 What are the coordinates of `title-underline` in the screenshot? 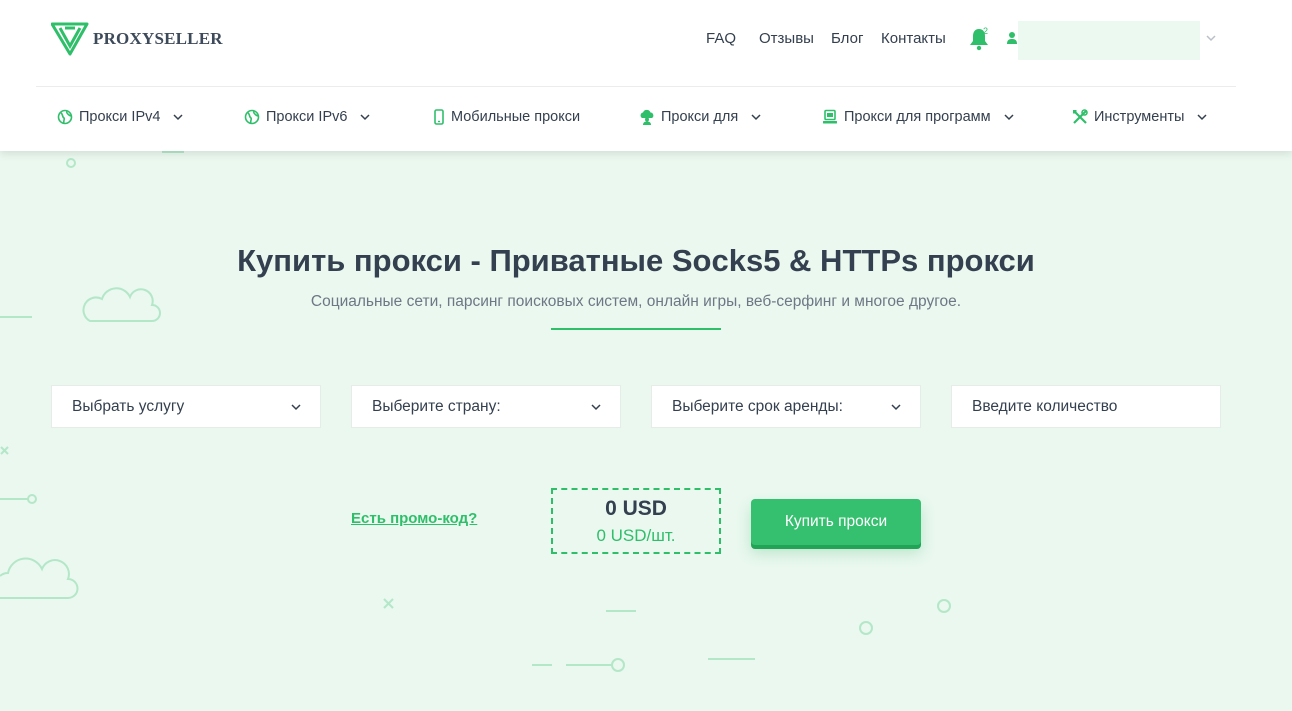 It's located at (636, 329).